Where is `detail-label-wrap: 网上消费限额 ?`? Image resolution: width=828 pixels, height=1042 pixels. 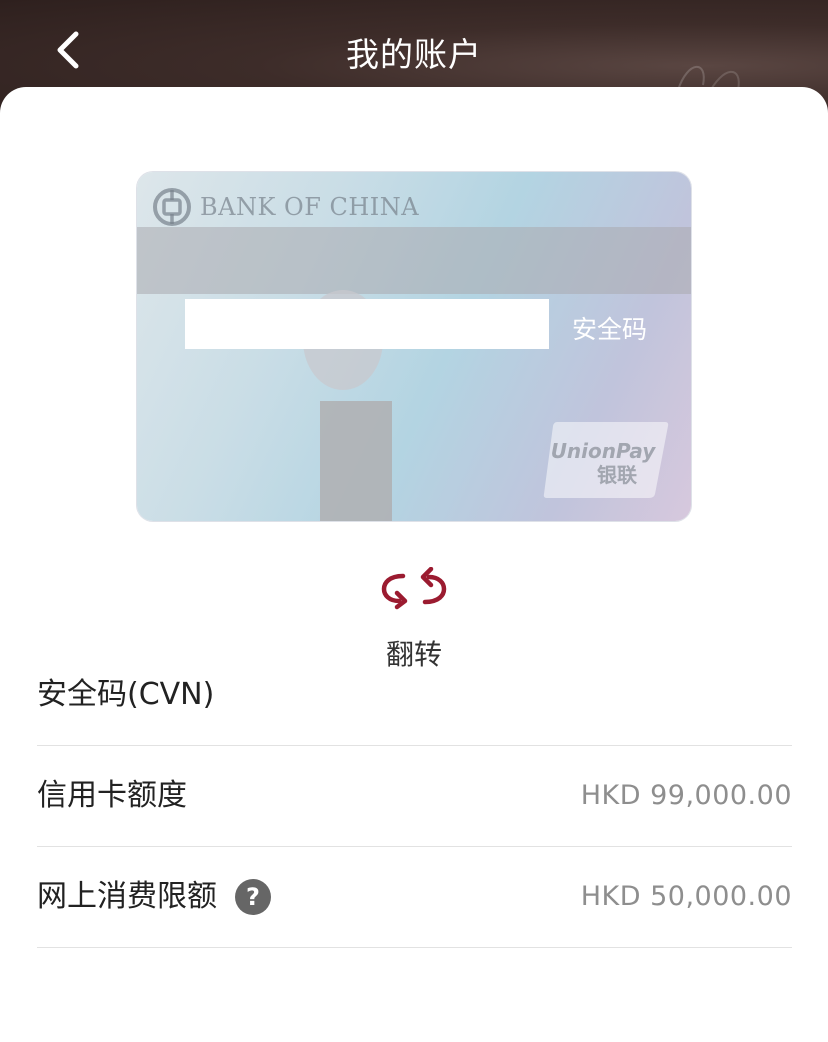
detail-label-wrap: 网上消费限额 ? is located at coordinates (154, 897).